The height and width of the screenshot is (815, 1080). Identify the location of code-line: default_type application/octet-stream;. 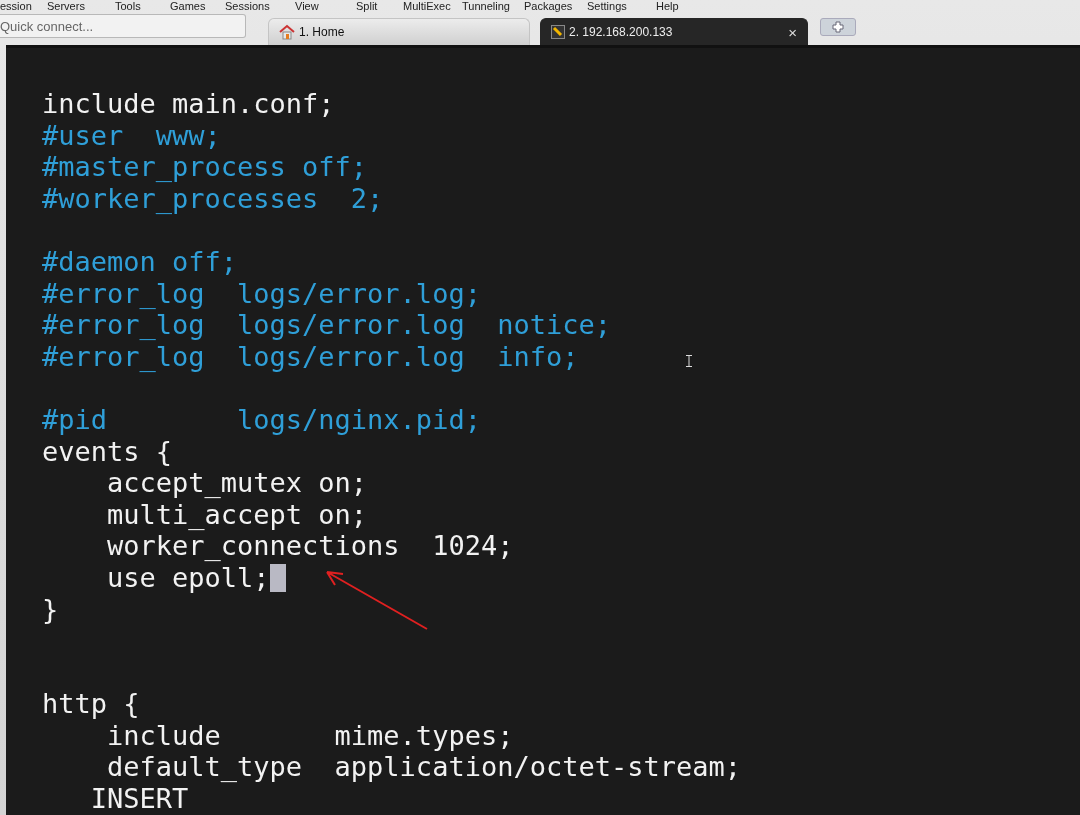
(423, 767).